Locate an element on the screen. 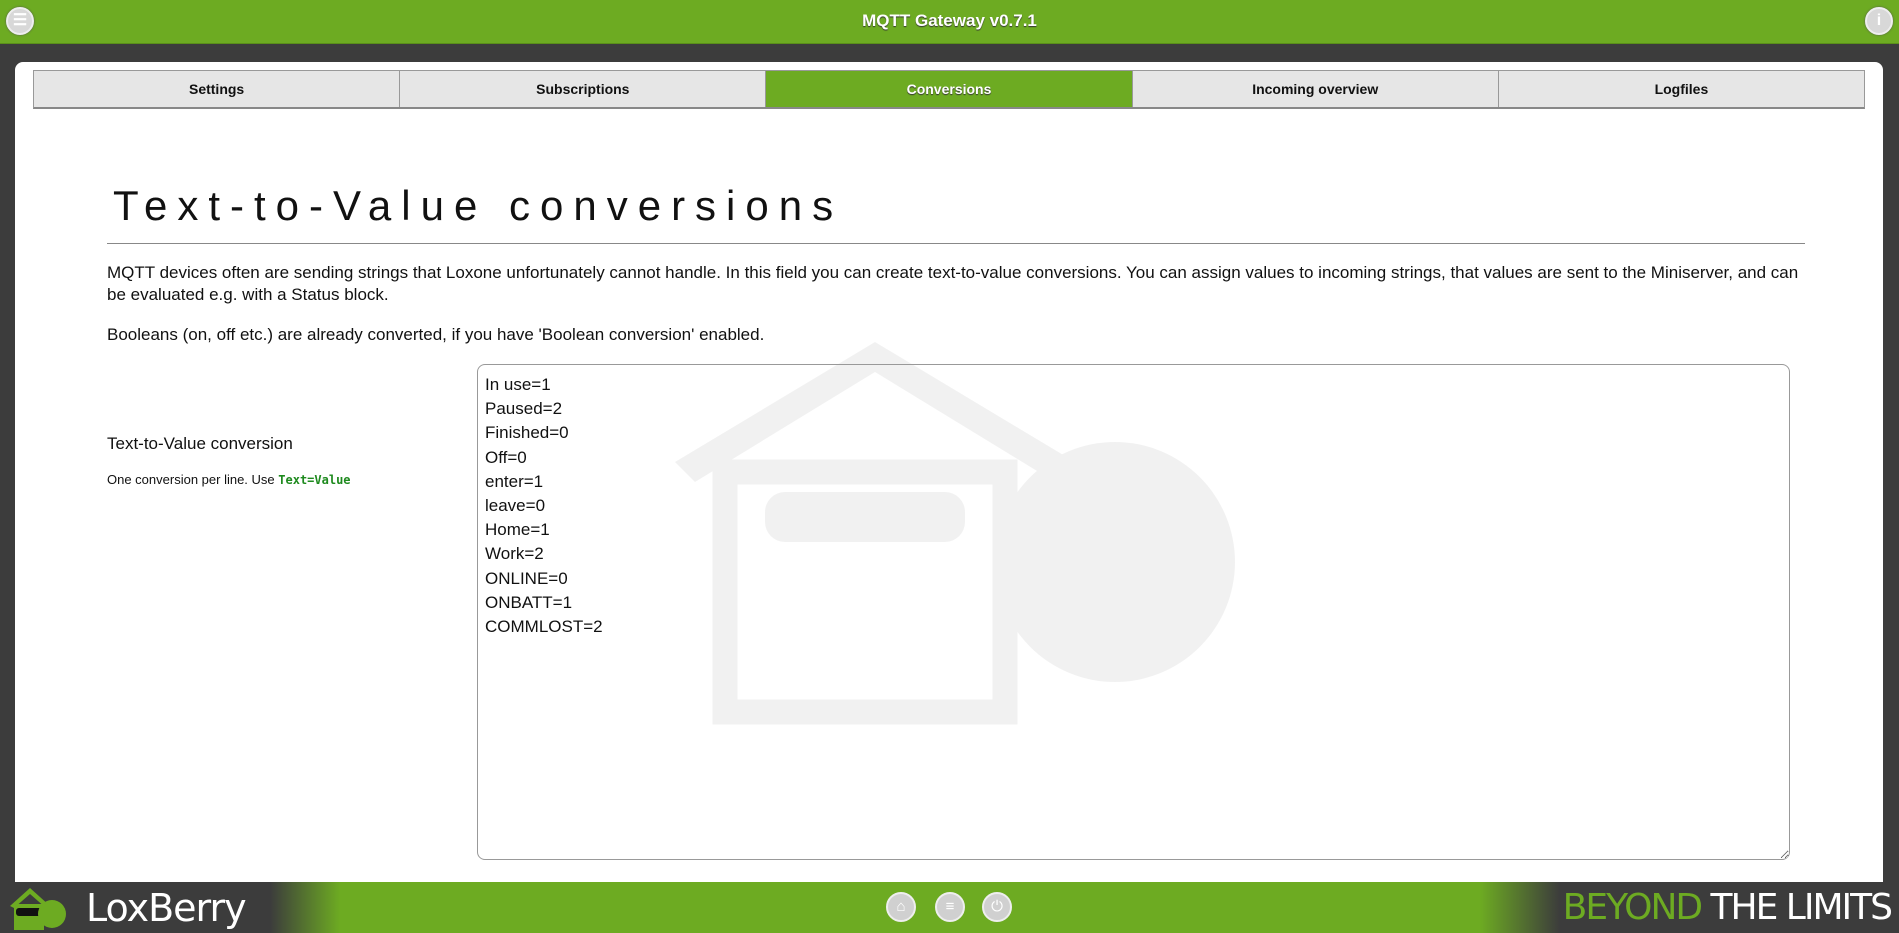 The height and width of the screenshot is (933, 1899). menu-icon: ☰ is located at coordinates (20, 21).